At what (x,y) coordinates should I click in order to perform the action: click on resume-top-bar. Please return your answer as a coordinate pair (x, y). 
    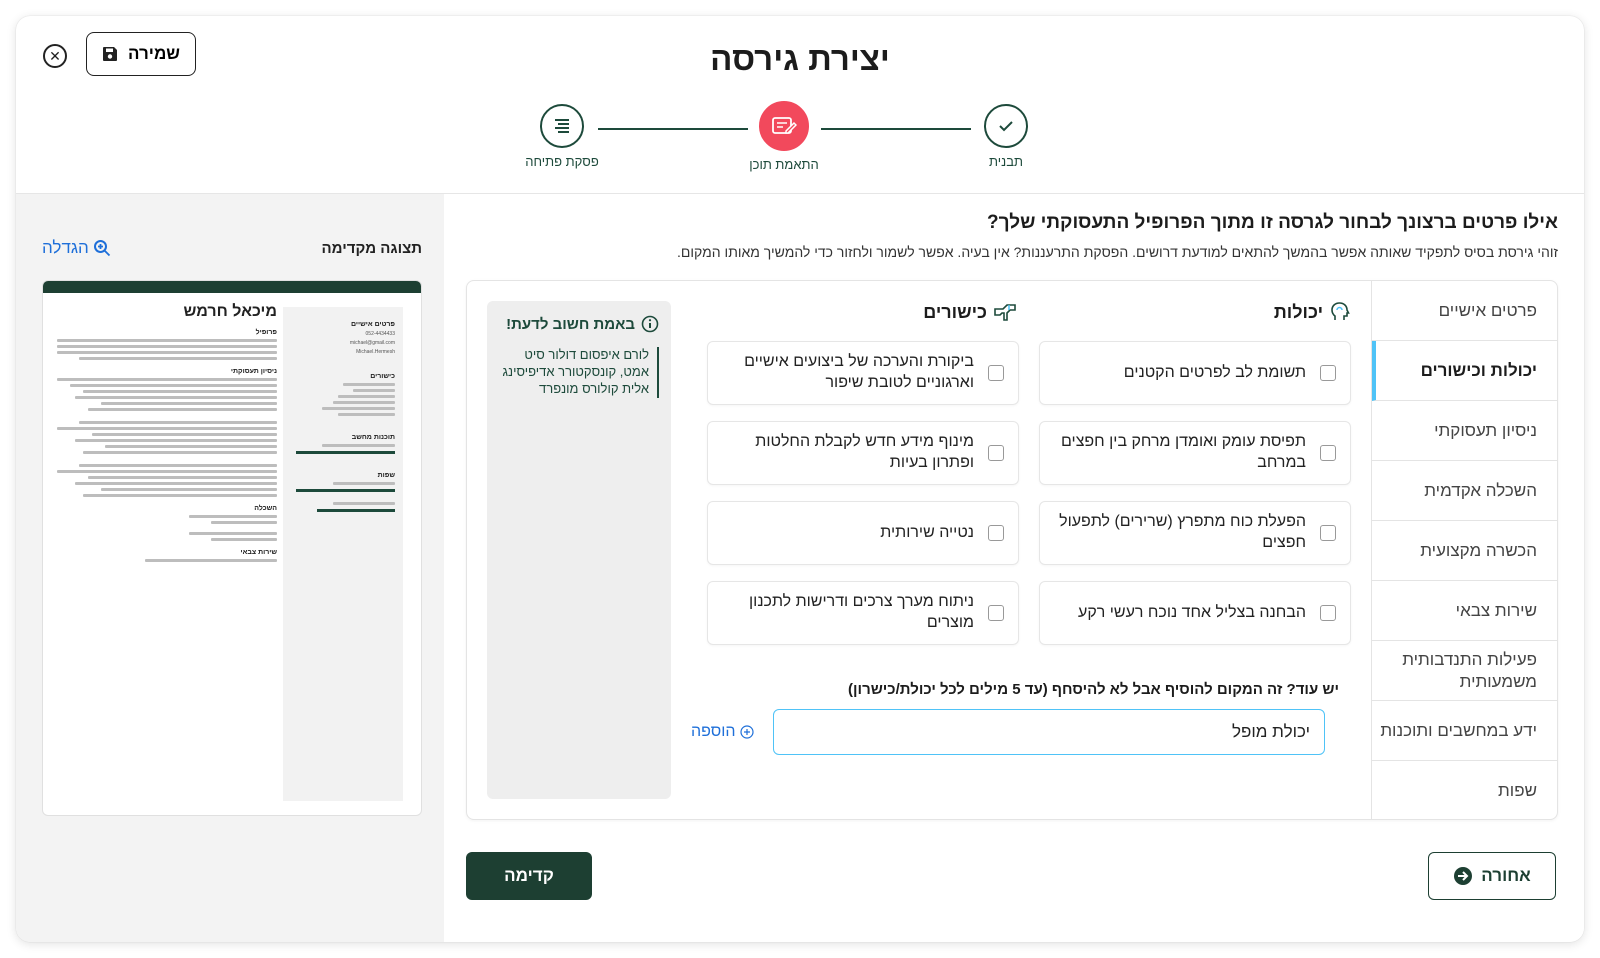
    Looking at the image, I should click on (232, 287).